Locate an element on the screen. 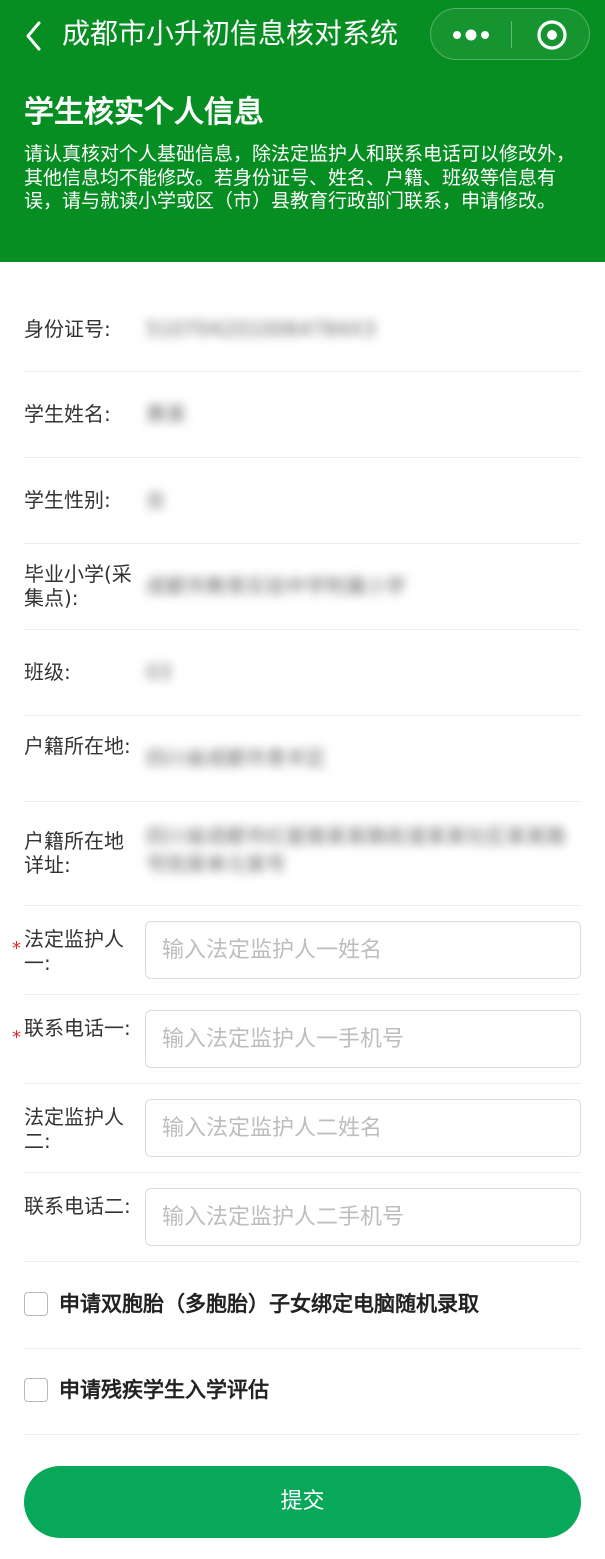 The width and height of the screenshot is (605, 1559). field-label: 法定监护人一: is located at coordinates (74, 951).